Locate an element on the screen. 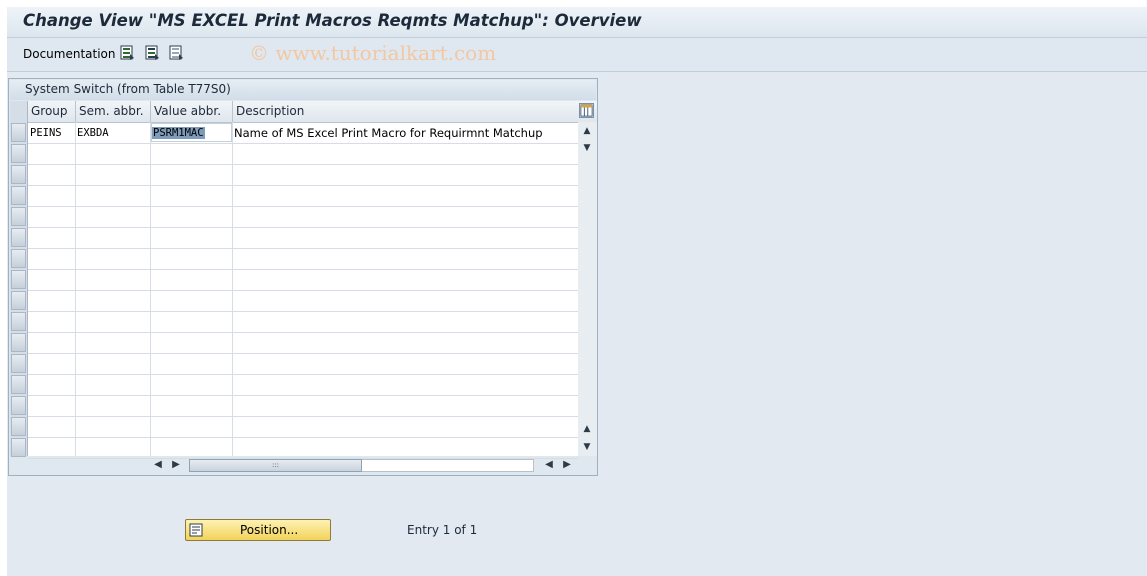 The width and height of the screenshot is (1147, 576). documentation-button: Documentation is located at coordinates (69, 54).